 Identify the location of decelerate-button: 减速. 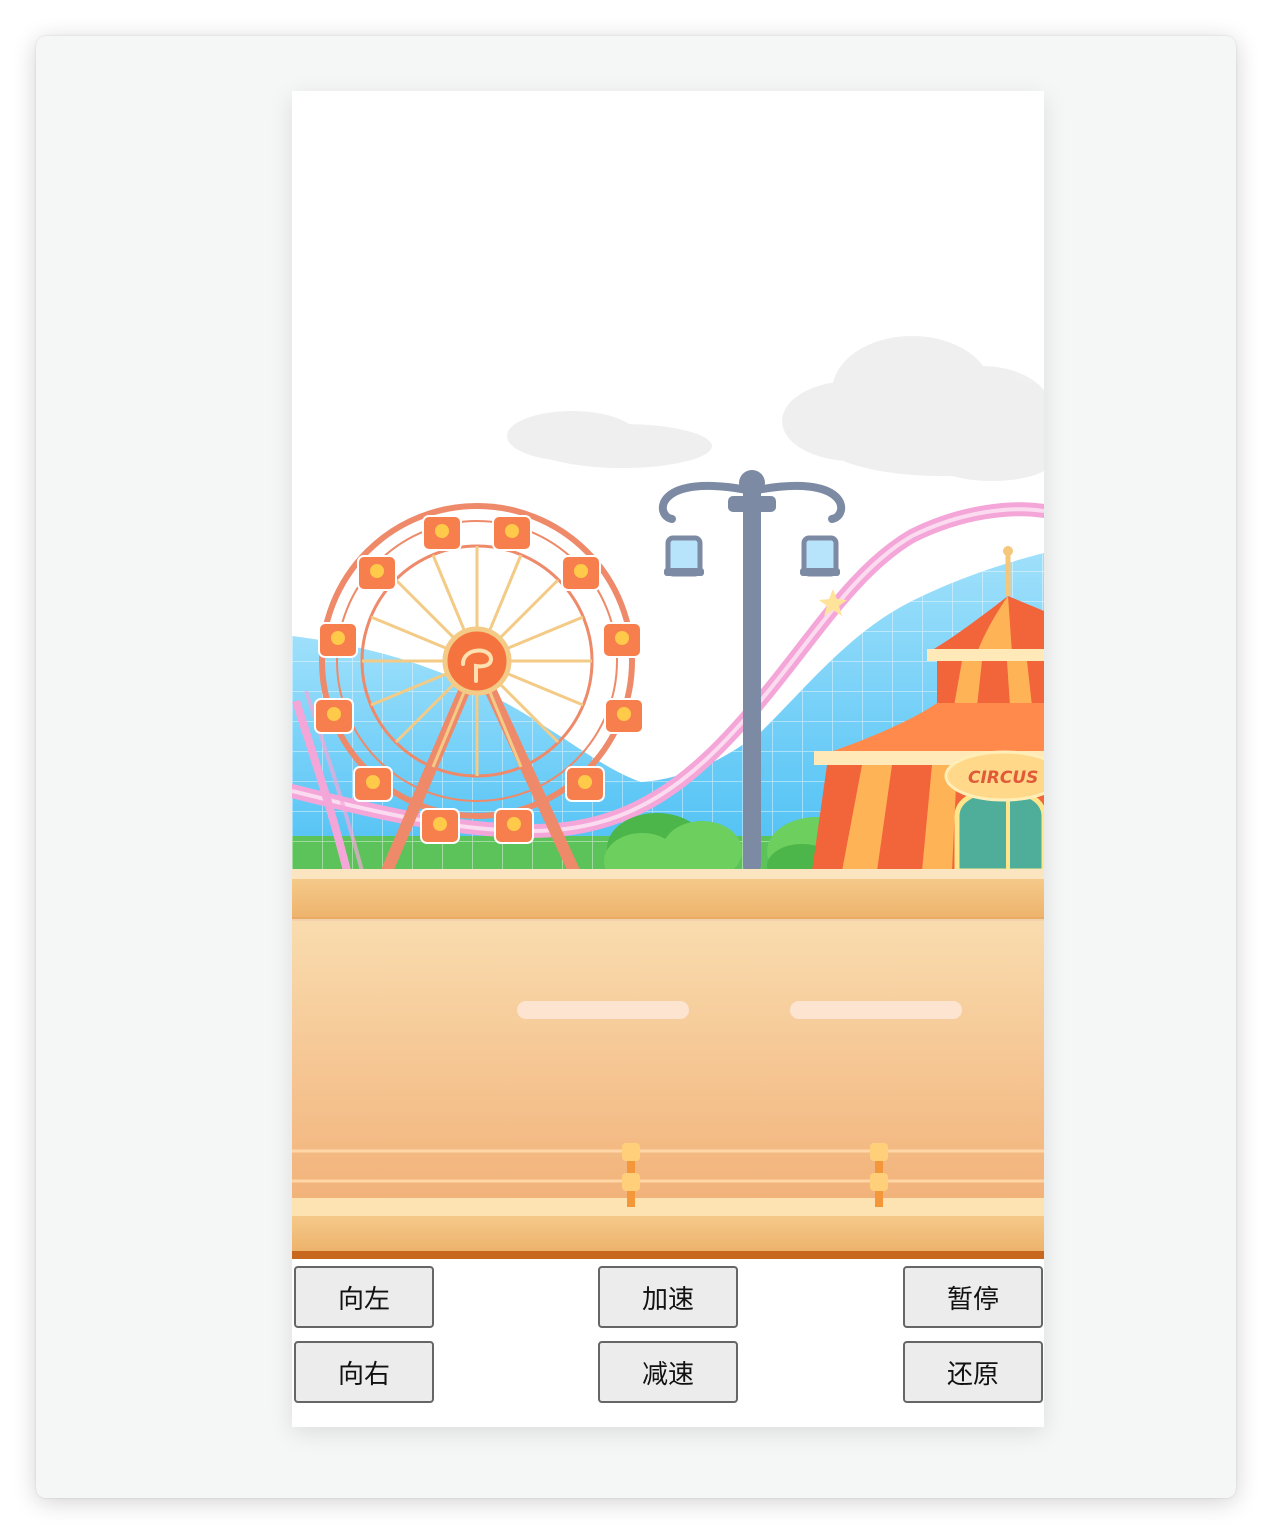
(668, 1372).